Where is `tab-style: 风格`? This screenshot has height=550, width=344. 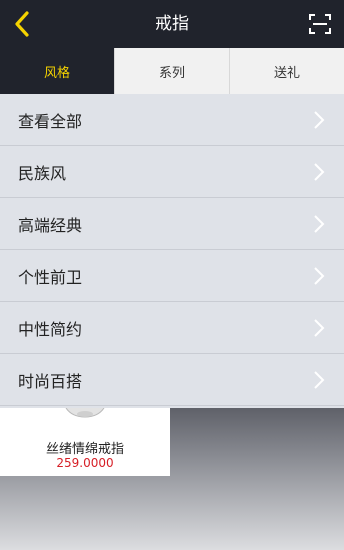 tab-style: 风格 is located at coordinates (57, 71).